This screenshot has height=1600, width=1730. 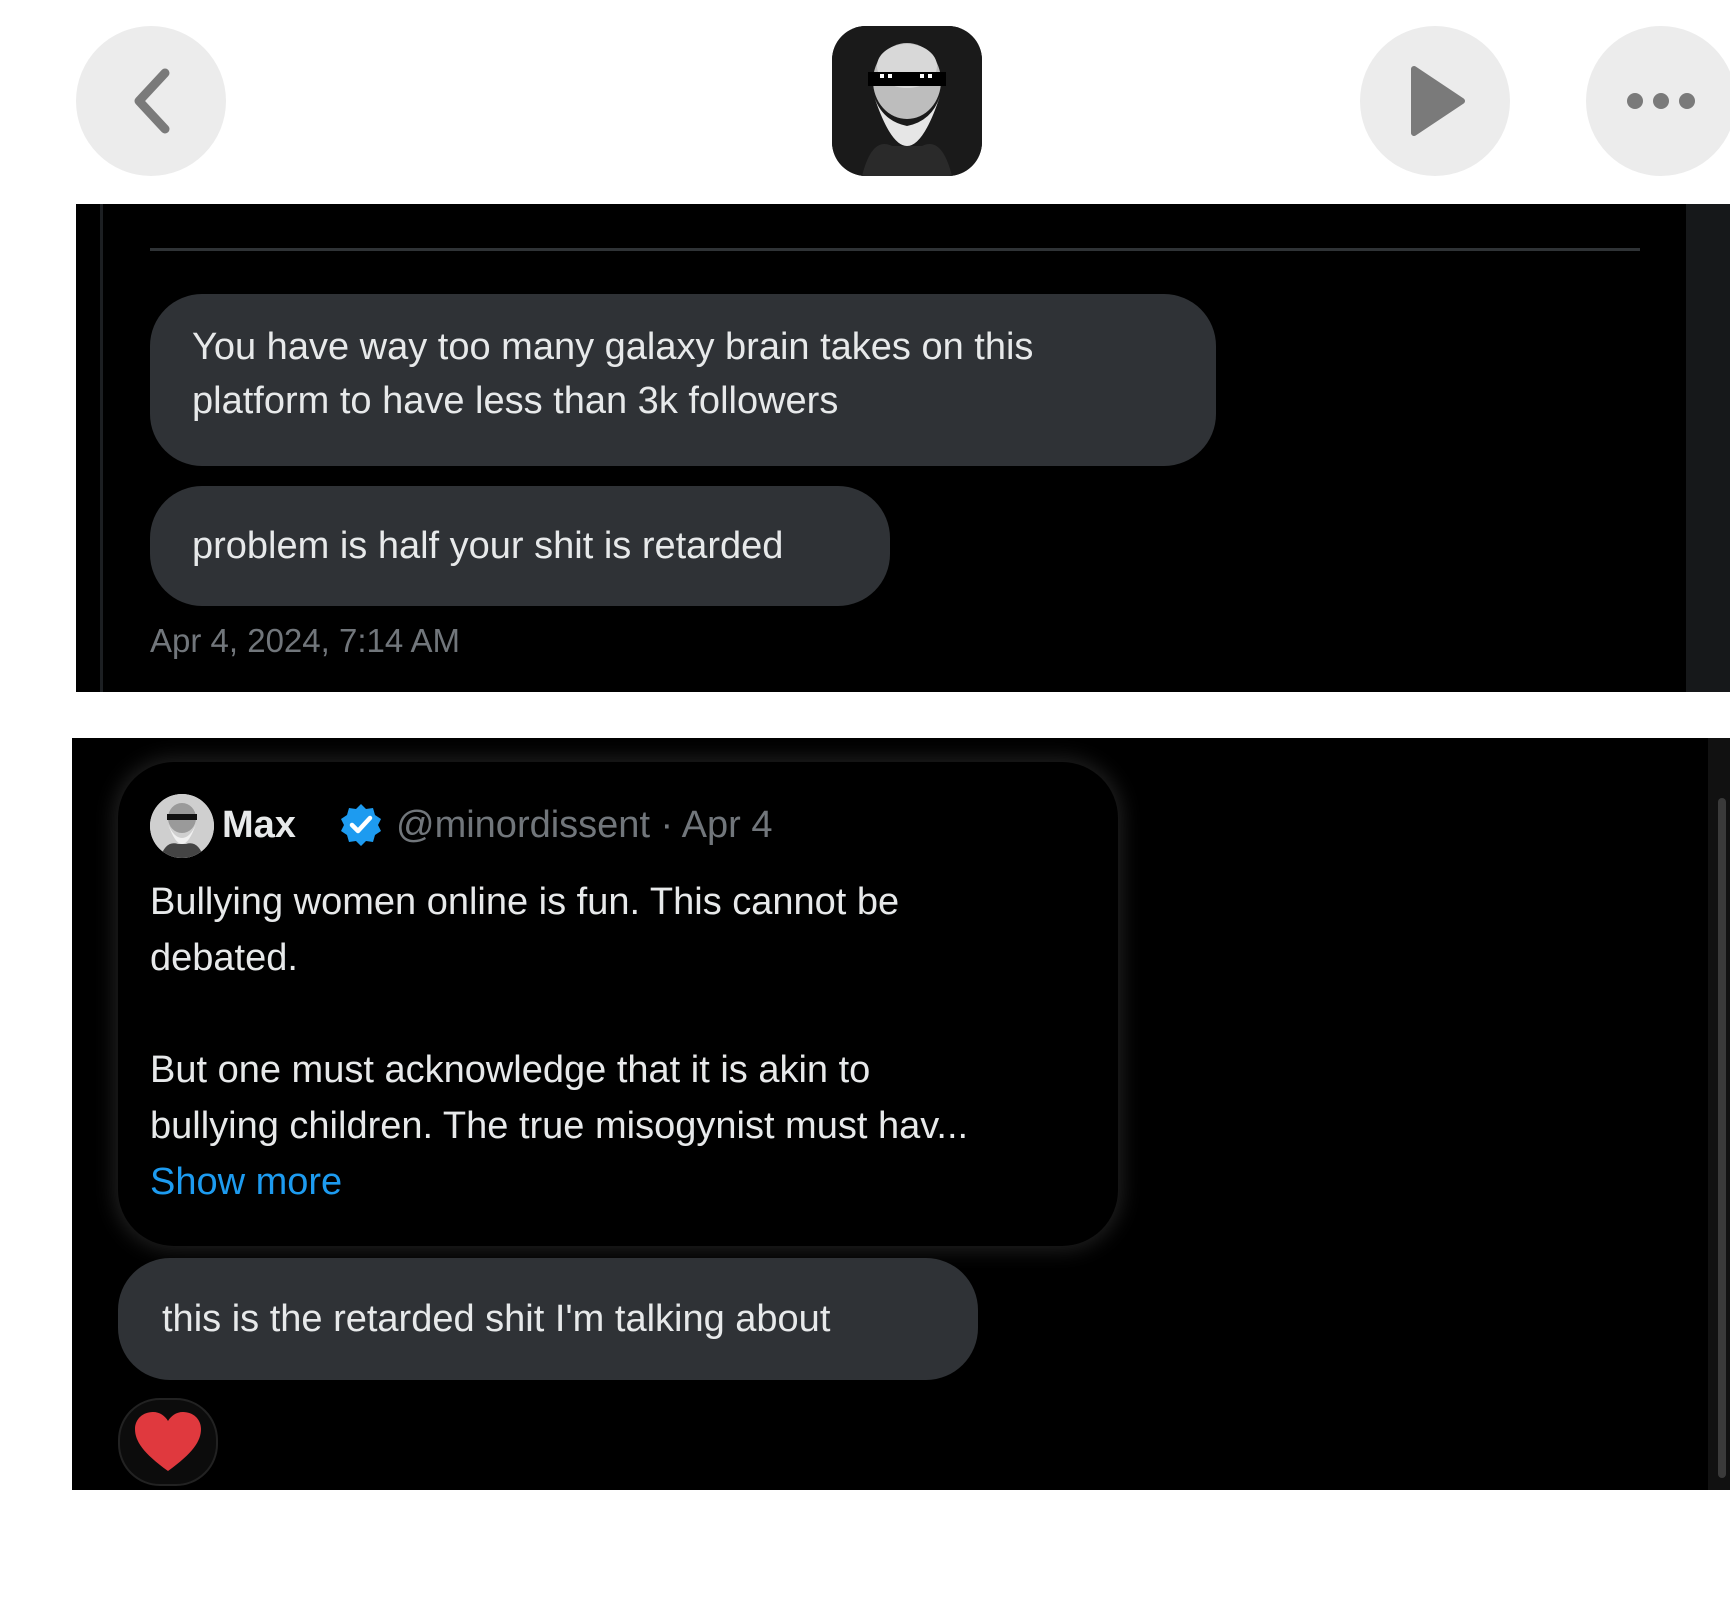 I want to click on message-text: problem is half your shit is retarded, so click(x=488, y=546).